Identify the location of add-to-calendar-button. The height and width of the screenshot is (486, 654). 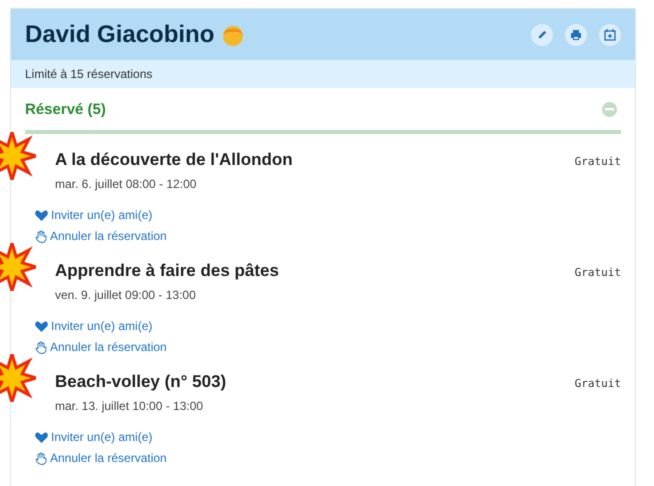
(610, 35).